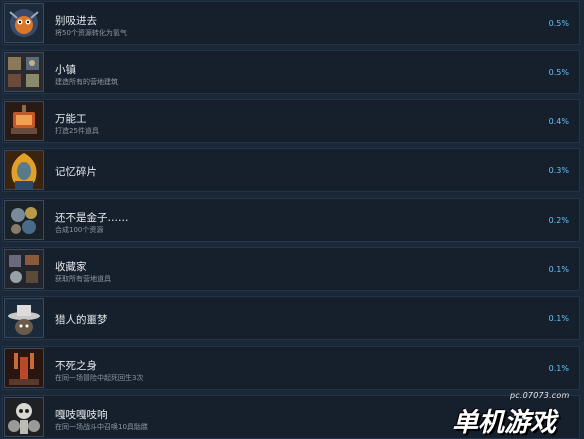  What do you see at coordinates (291, 170) in the screenshot?
I see `achievement-row: 记忆碎片 0.3%` at bounding box center [291, 170].